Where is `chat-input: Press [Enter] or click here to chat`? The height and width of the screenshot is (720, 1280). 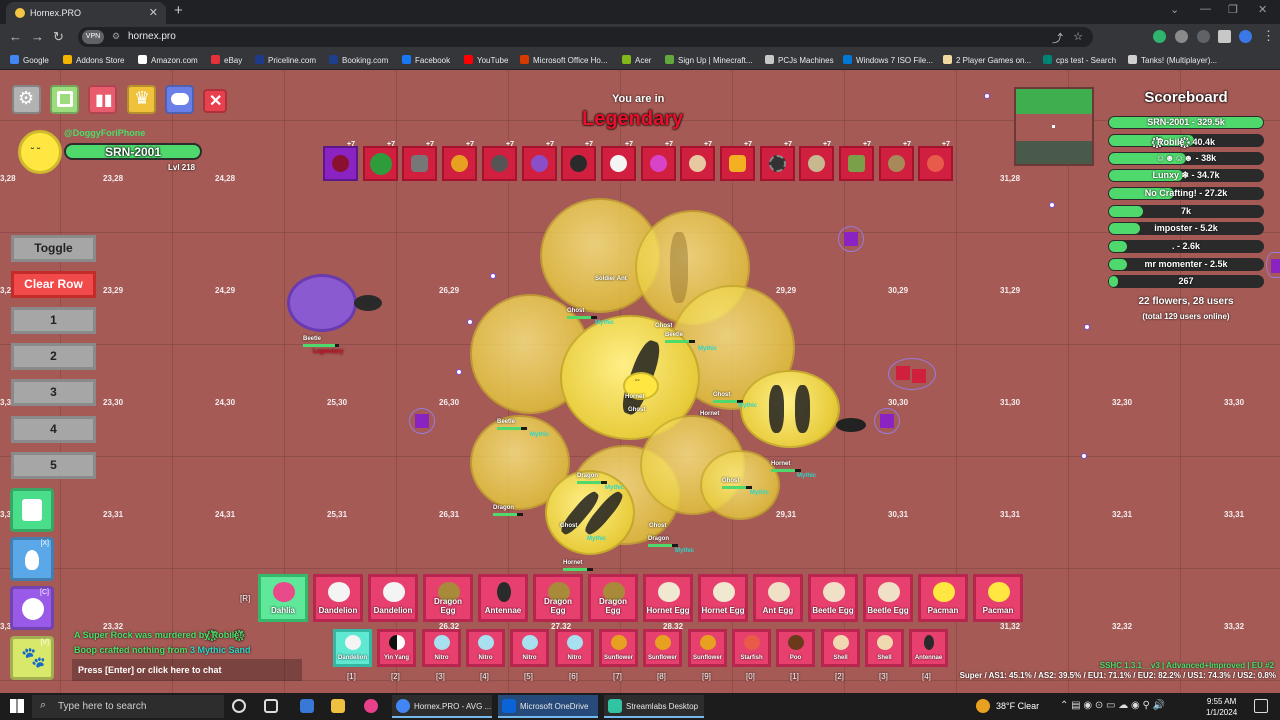 chat-input: Press [Enter] or click here to chat is located at coordinates (187, 670).